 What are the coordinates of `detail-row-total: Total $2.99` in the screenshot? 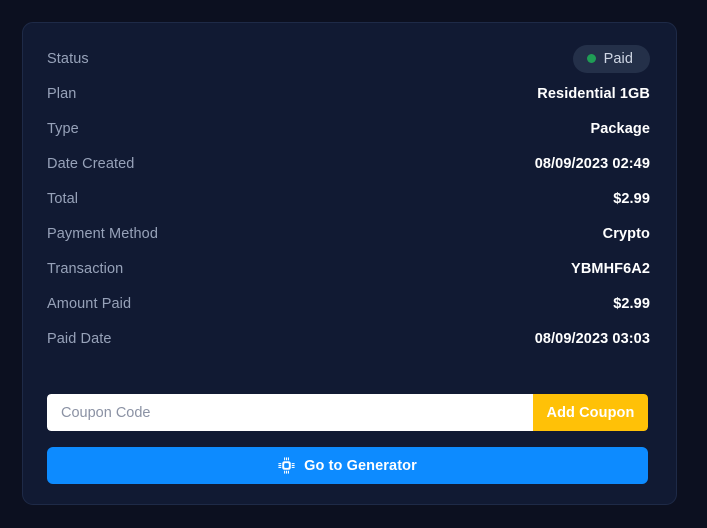 It's located at (348, 198).